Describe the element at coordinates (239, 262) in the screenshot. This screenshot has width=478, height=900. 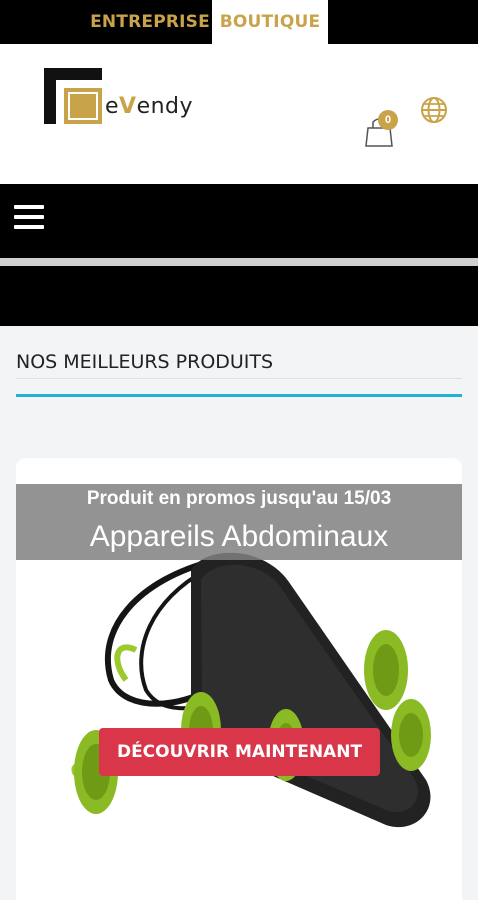
I see `navbar-divider` at that location.